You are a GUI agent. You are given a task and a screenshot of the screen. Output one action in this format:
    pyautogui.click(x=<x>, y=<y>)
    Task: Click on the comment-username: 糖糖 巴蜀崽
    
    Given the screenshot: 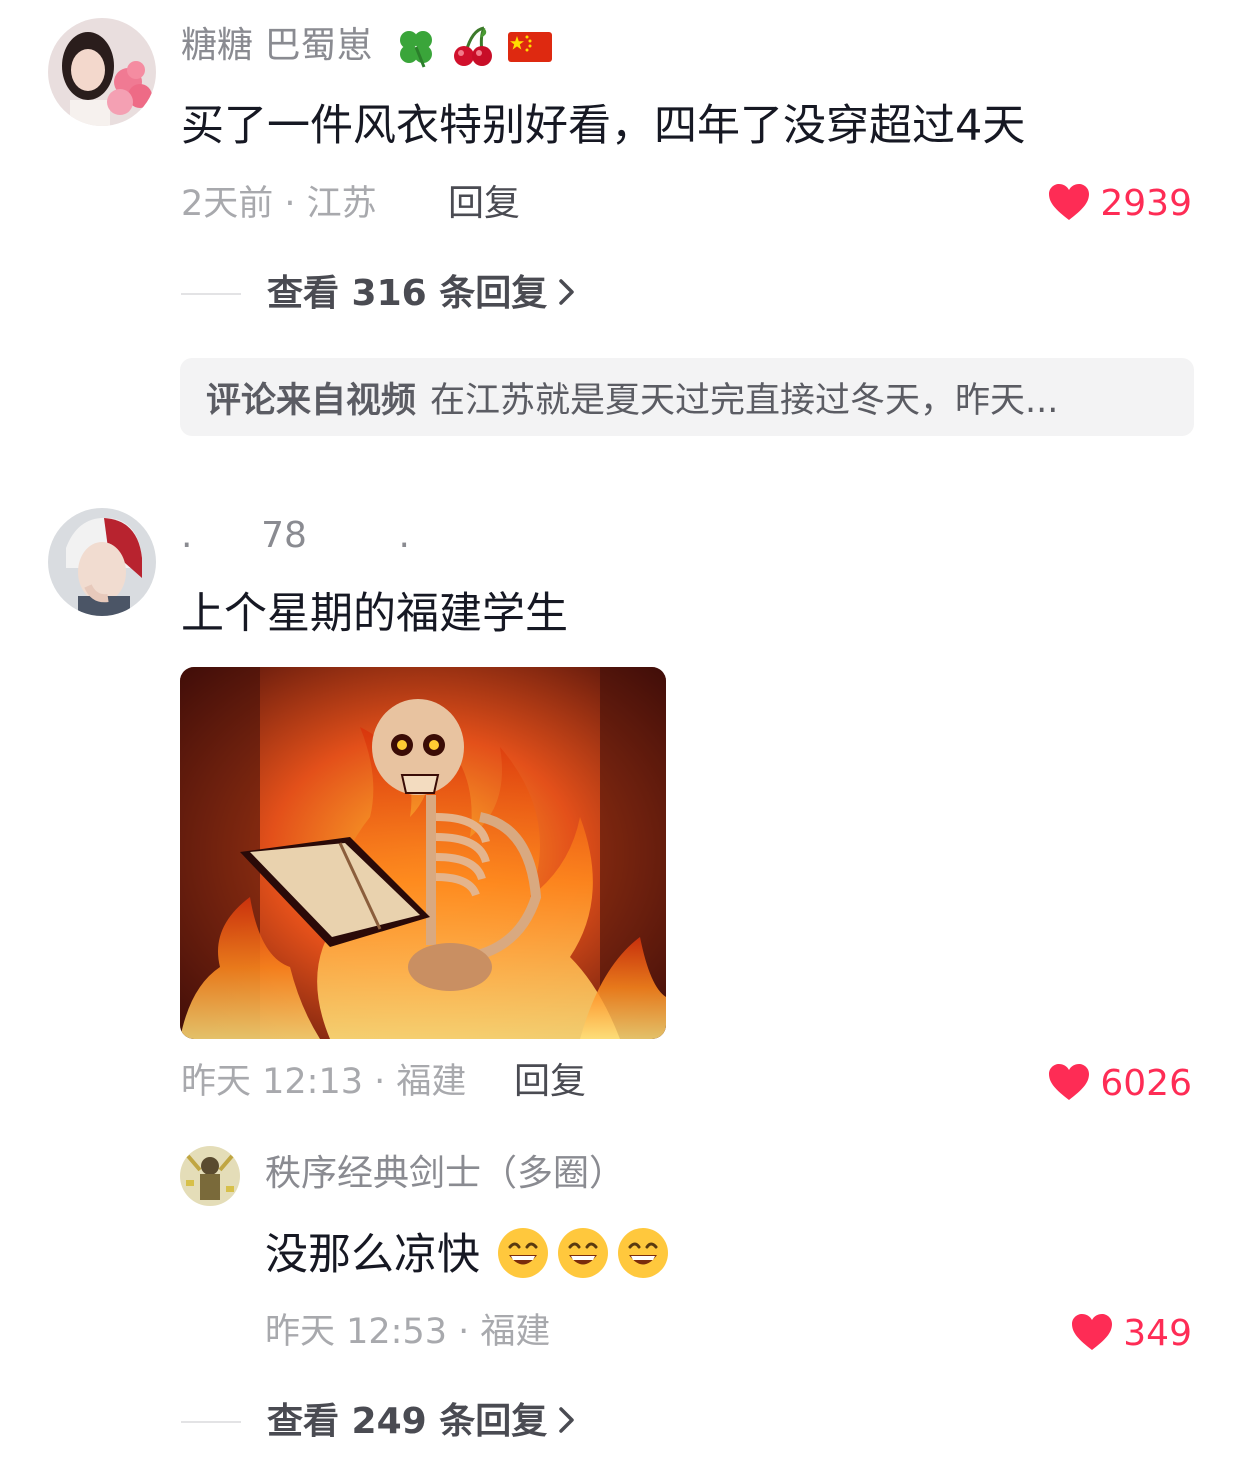 What is the action you would take?
    pyautogui.click(x=276, y=46)
    